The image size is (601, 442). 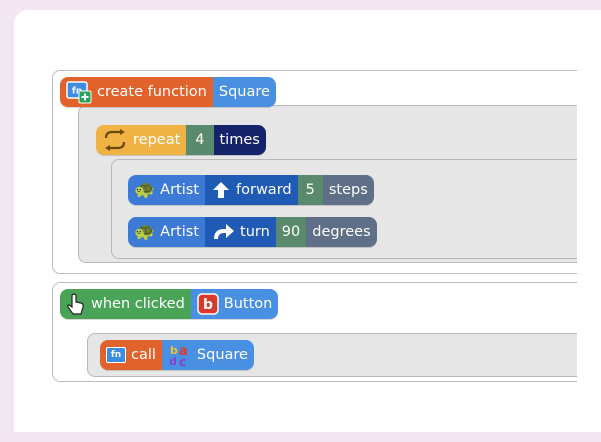 What do you see at coordinates (173, 361) in the screenshot?
I see `svg-text: d` at bounding box center [173, 361].